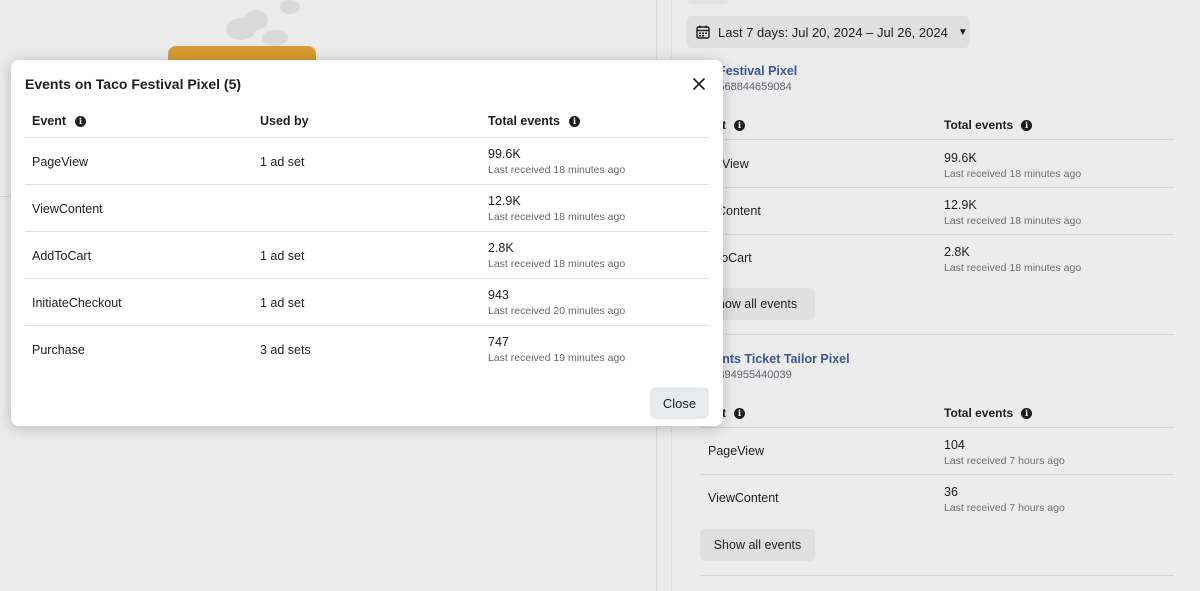  Describe the element at coordinates (243, 31) in the screenshot. I see `illustration` at that location.